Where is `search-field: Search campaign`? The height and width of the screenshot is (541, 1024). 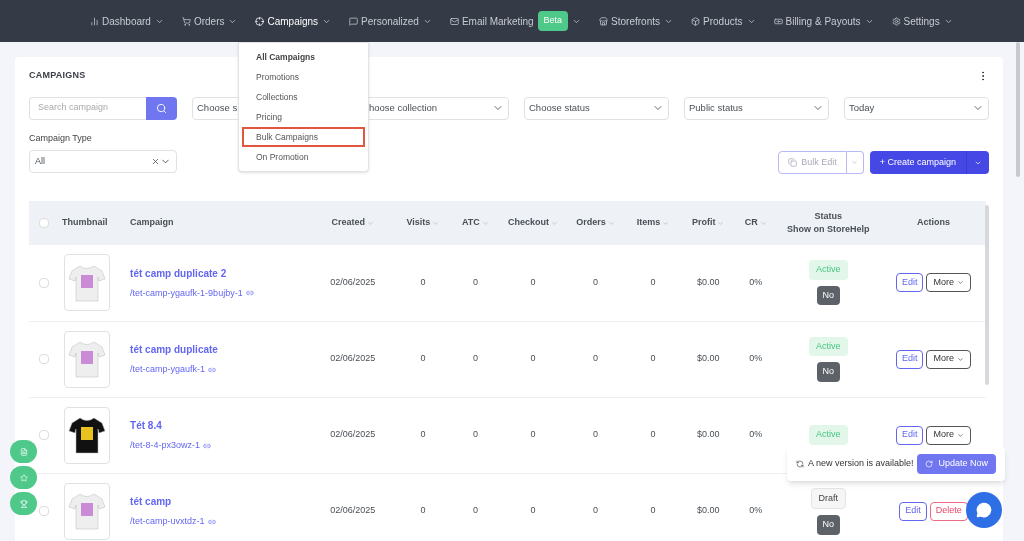
search-field: Search campaign is located at coordinates (87, 108).